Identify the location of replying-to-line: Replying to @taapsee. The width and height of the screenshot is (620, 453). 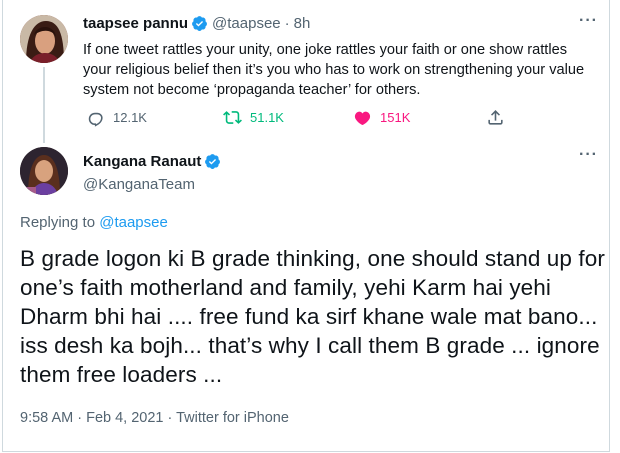
(94, 222).